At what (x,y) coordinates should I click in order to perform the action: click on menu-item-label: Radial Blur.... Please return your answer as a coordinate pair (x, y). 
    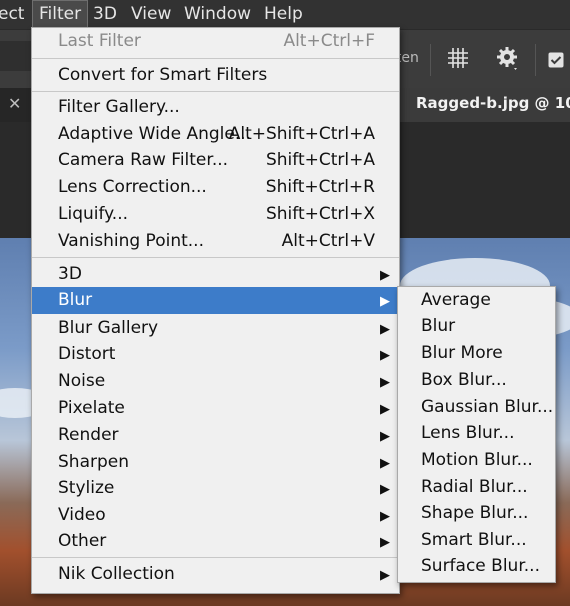
    Looking at the image, I should click on (474, 487).